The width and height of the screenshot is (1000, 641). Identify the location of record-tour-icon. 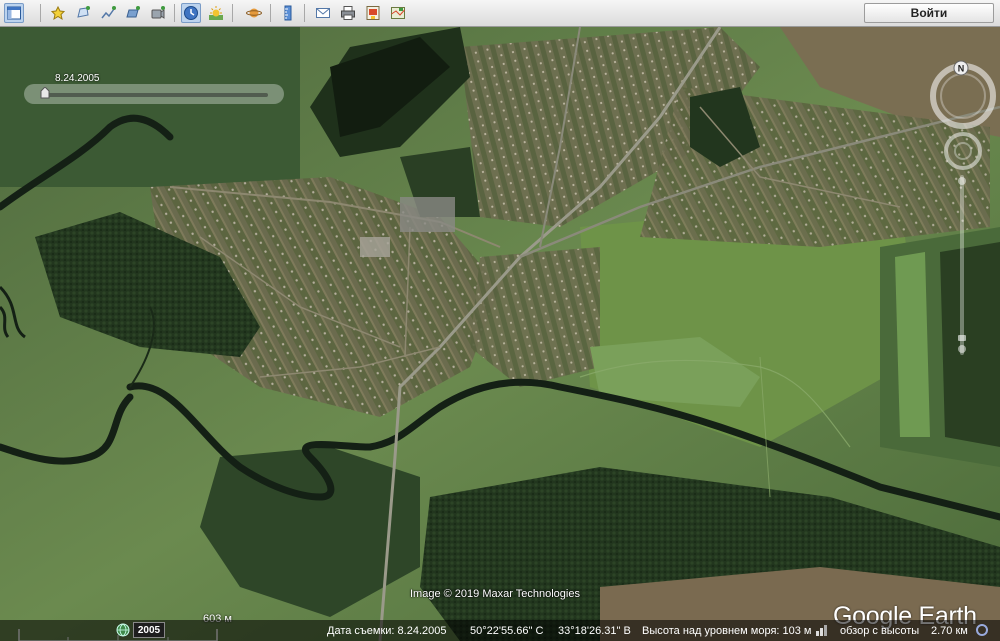
(158, 12).